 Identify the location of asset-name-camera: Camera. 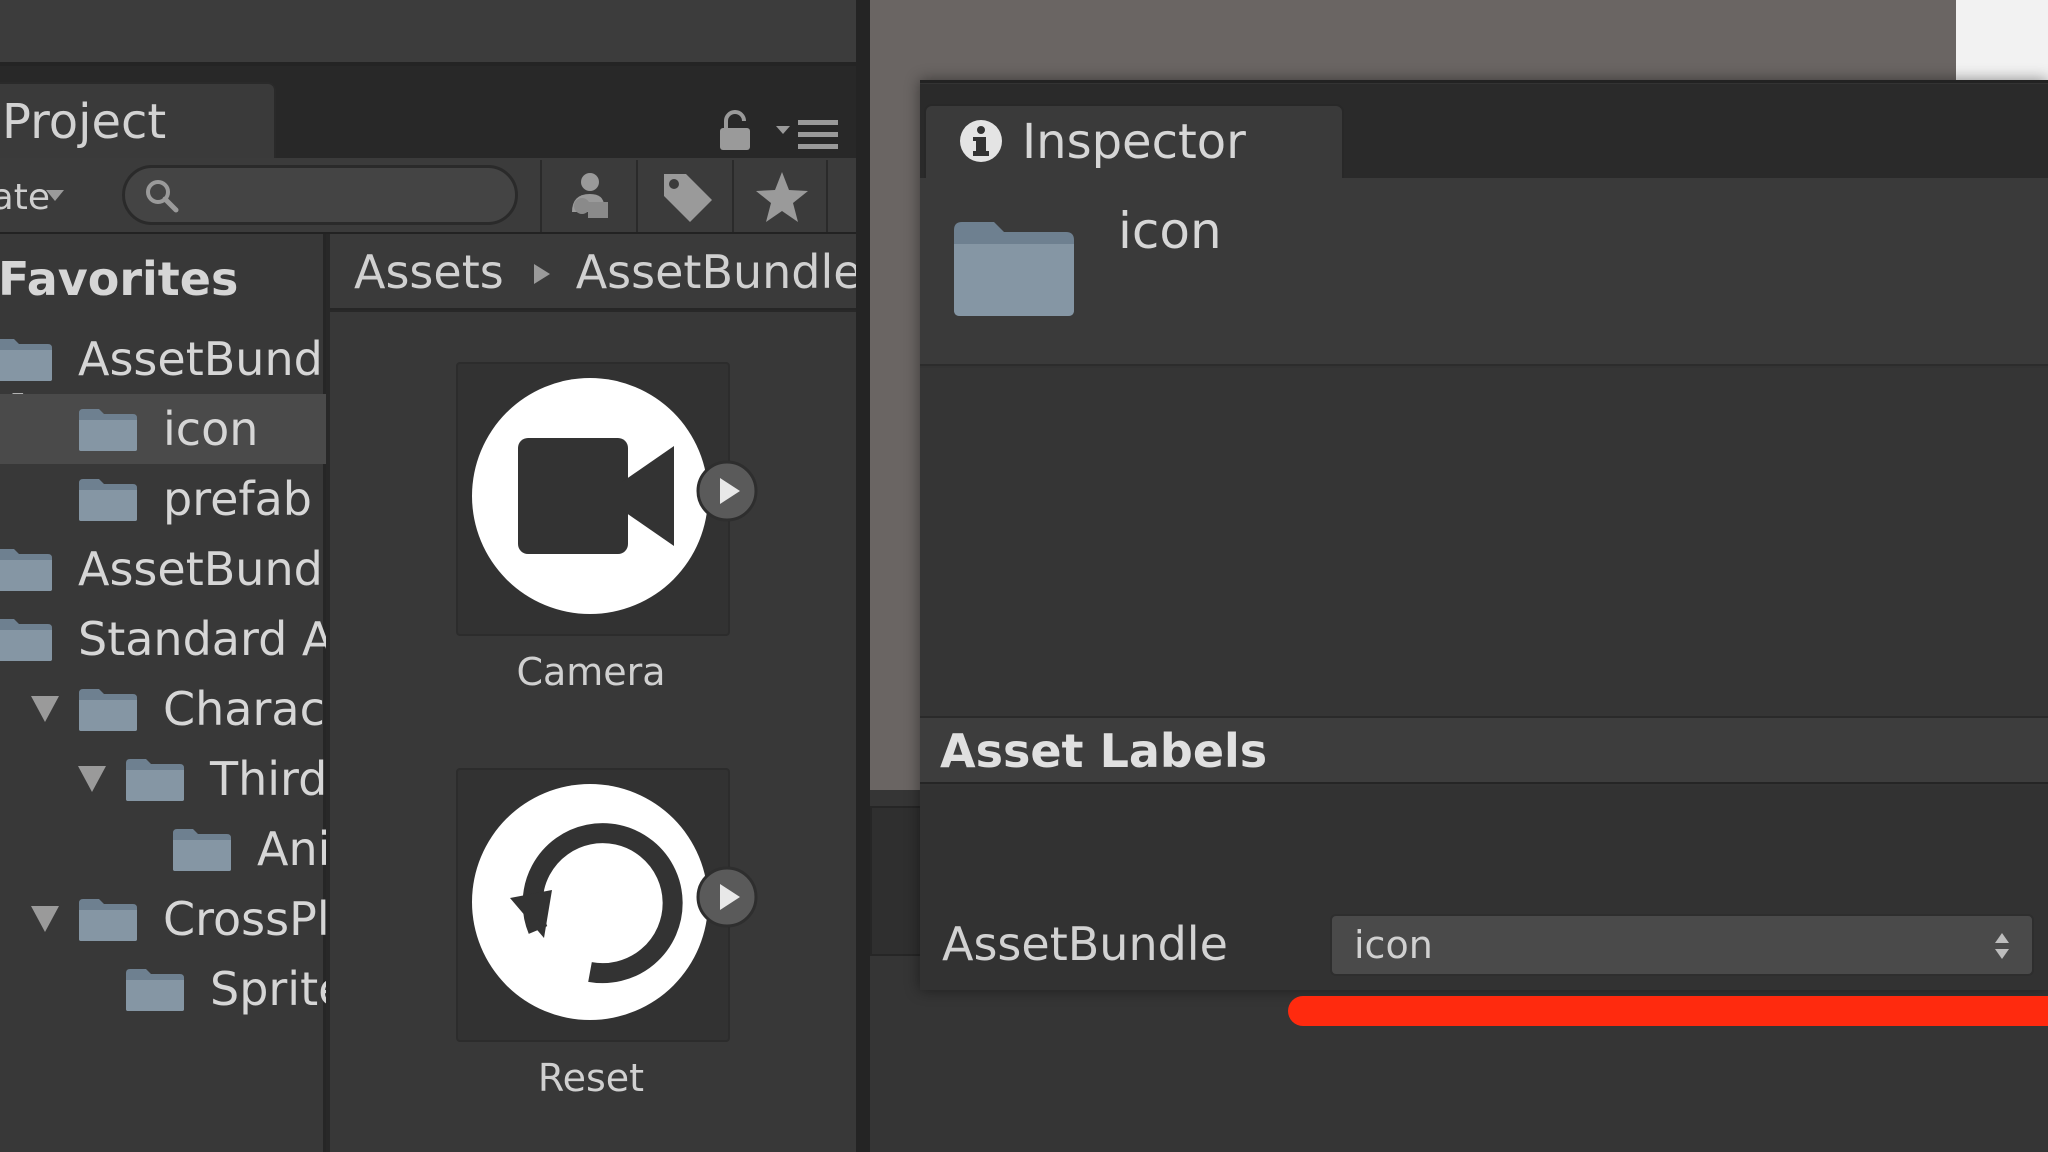
(591, 672).